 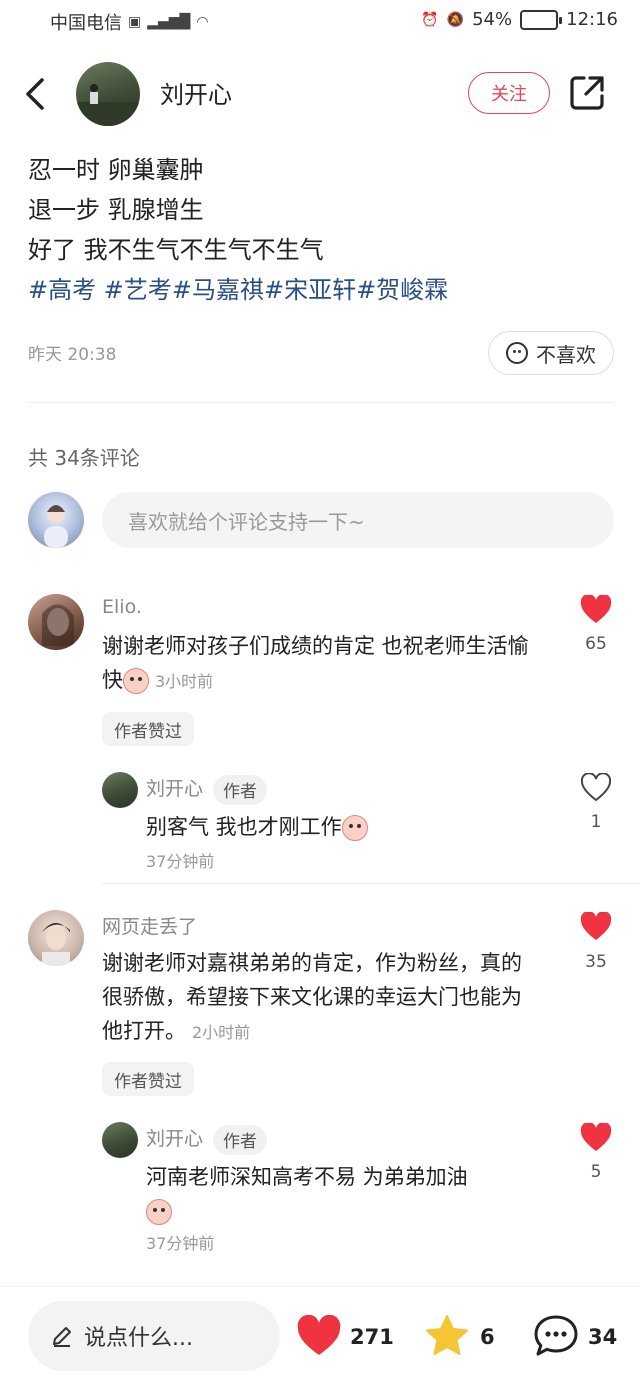 What do you see at coordinates (556, 1336) in the screenshot?
I see `comment-bubble-icon` at bounding box center [556, 1336].